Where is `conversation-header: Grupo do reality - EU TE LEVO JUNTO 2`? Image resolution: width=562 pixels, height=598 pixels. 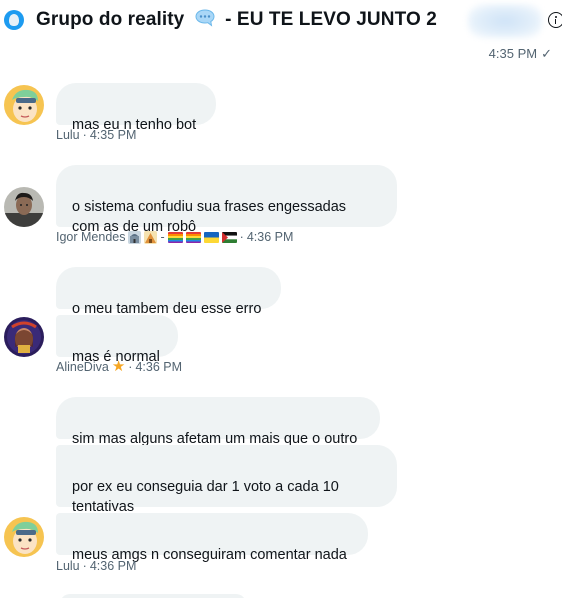 conversation-header: Grupo do reality - EU TE LEVO JUNTO 2 is located at coordinates (281, 20).